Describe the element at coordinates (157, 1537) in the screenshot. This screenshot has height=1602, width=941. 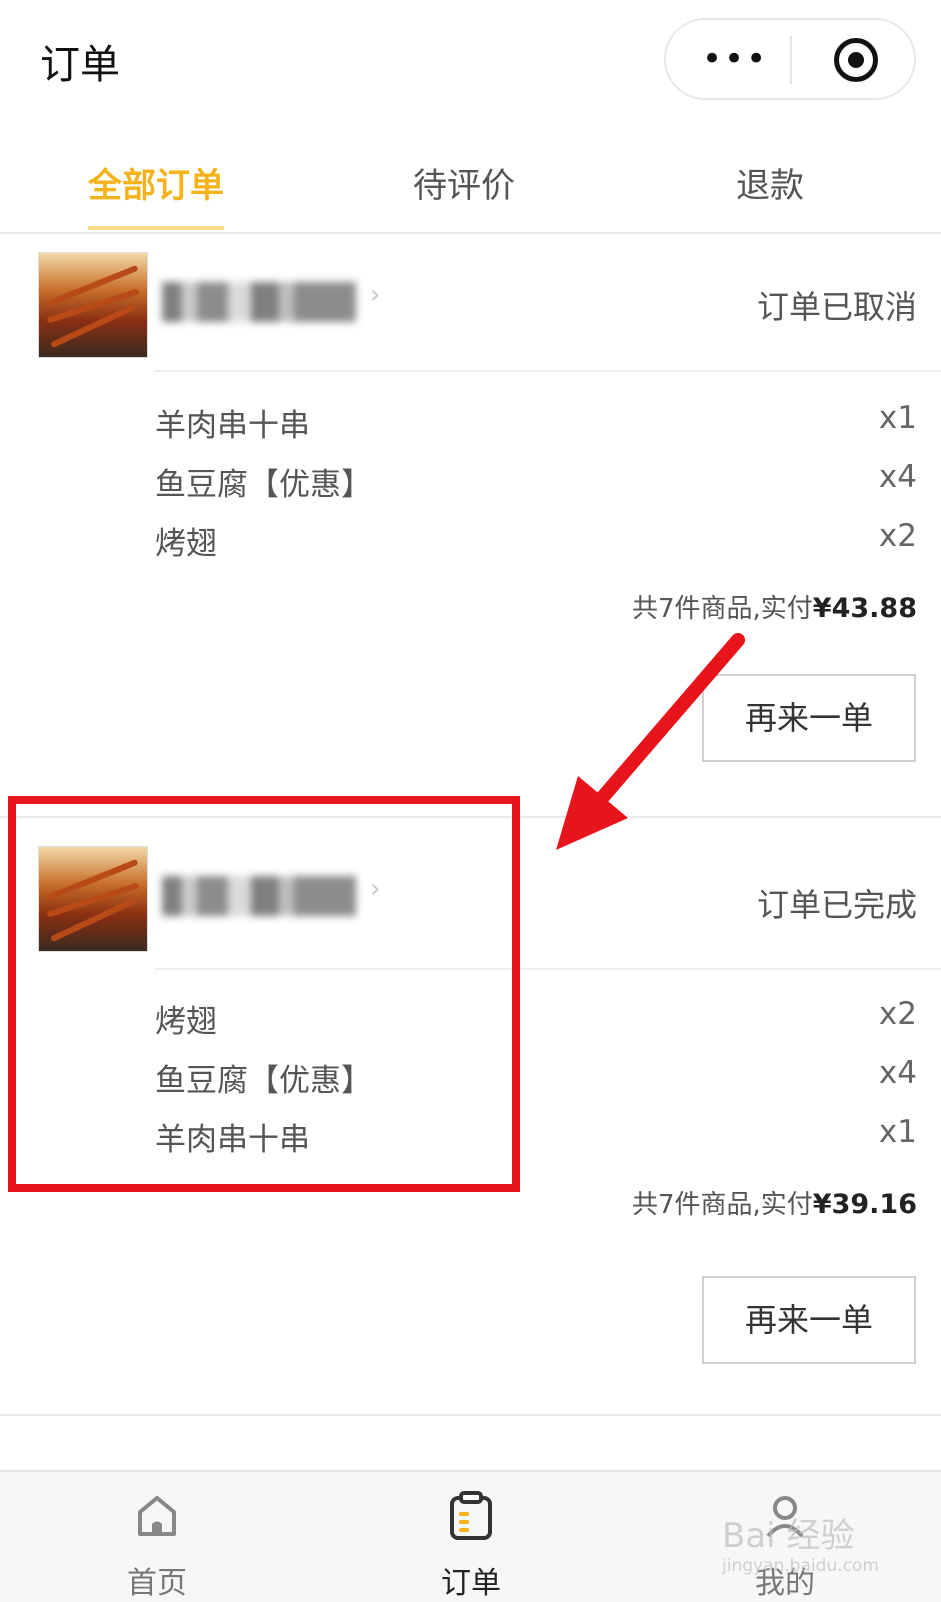
I see `tabbar-item-home: 首页` at that location.